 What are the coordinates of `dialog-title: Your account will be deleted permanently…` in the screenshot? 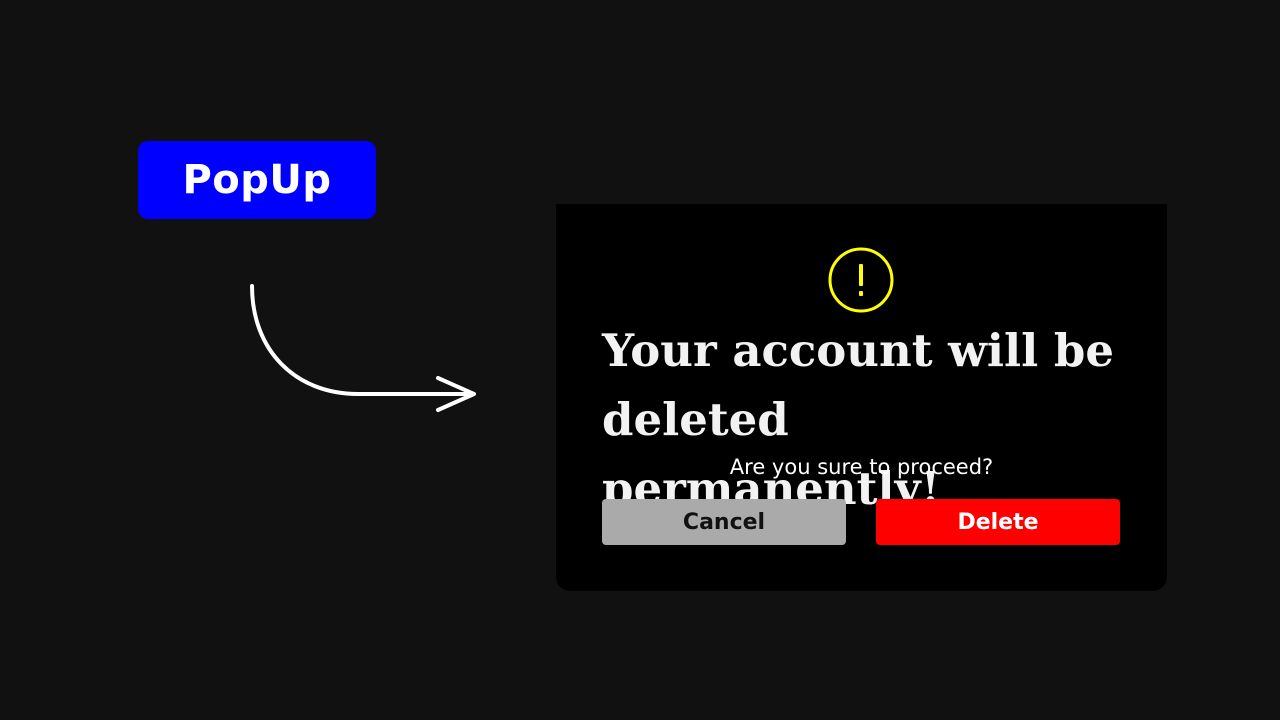 It's located at (858, 419).